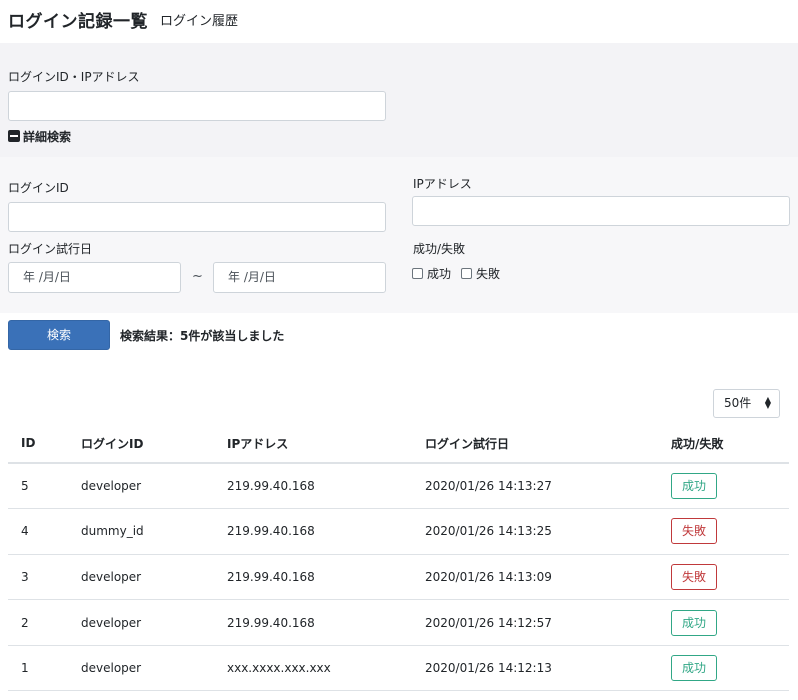  Describe the element at coordinates (442, 184) in the screenshot. I see `ip-address-label: IPアドレス` at that location.